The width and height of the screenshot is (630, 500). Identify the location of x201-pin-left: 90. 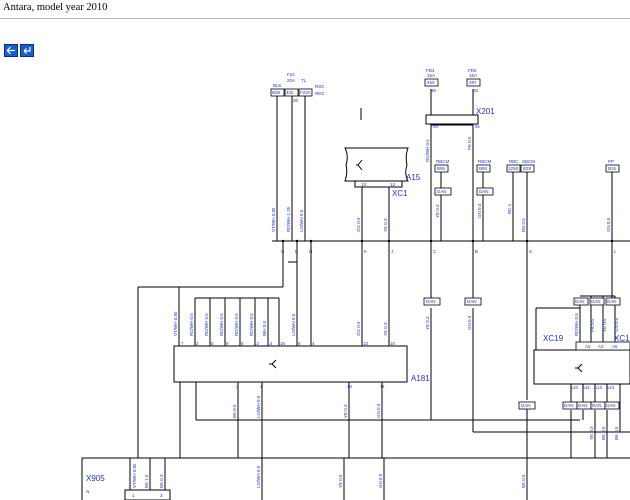
(436, 126).